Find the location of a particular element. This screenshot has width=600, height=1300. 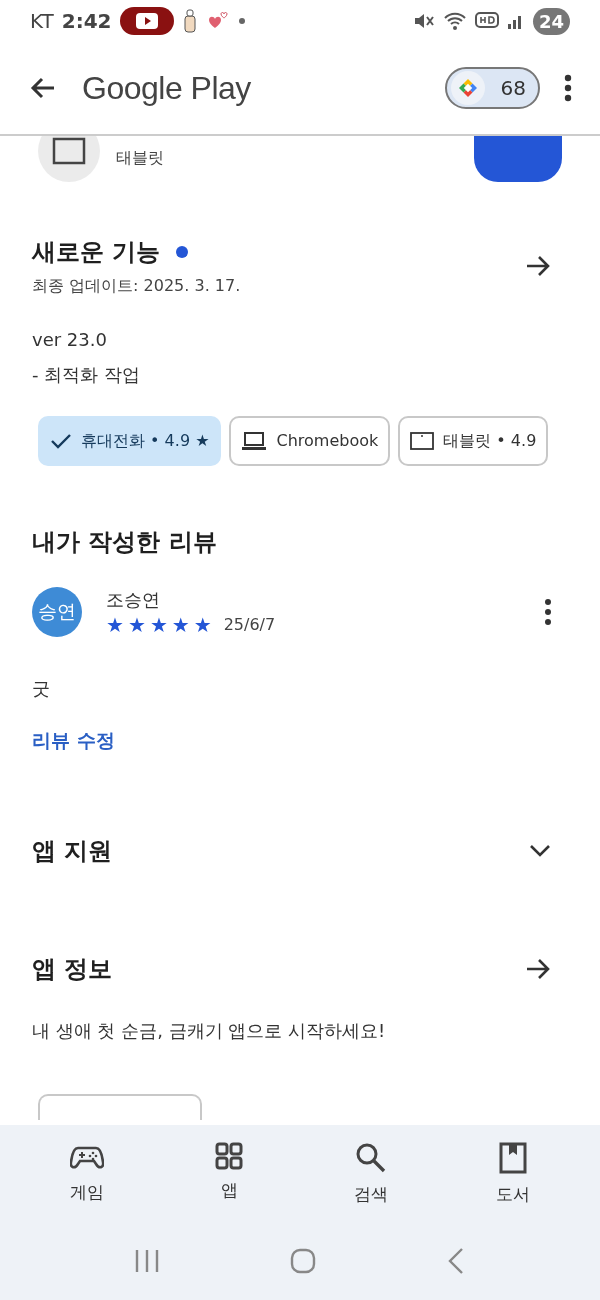

nav-tab: 앱 is located at coordinates (229, 1175).